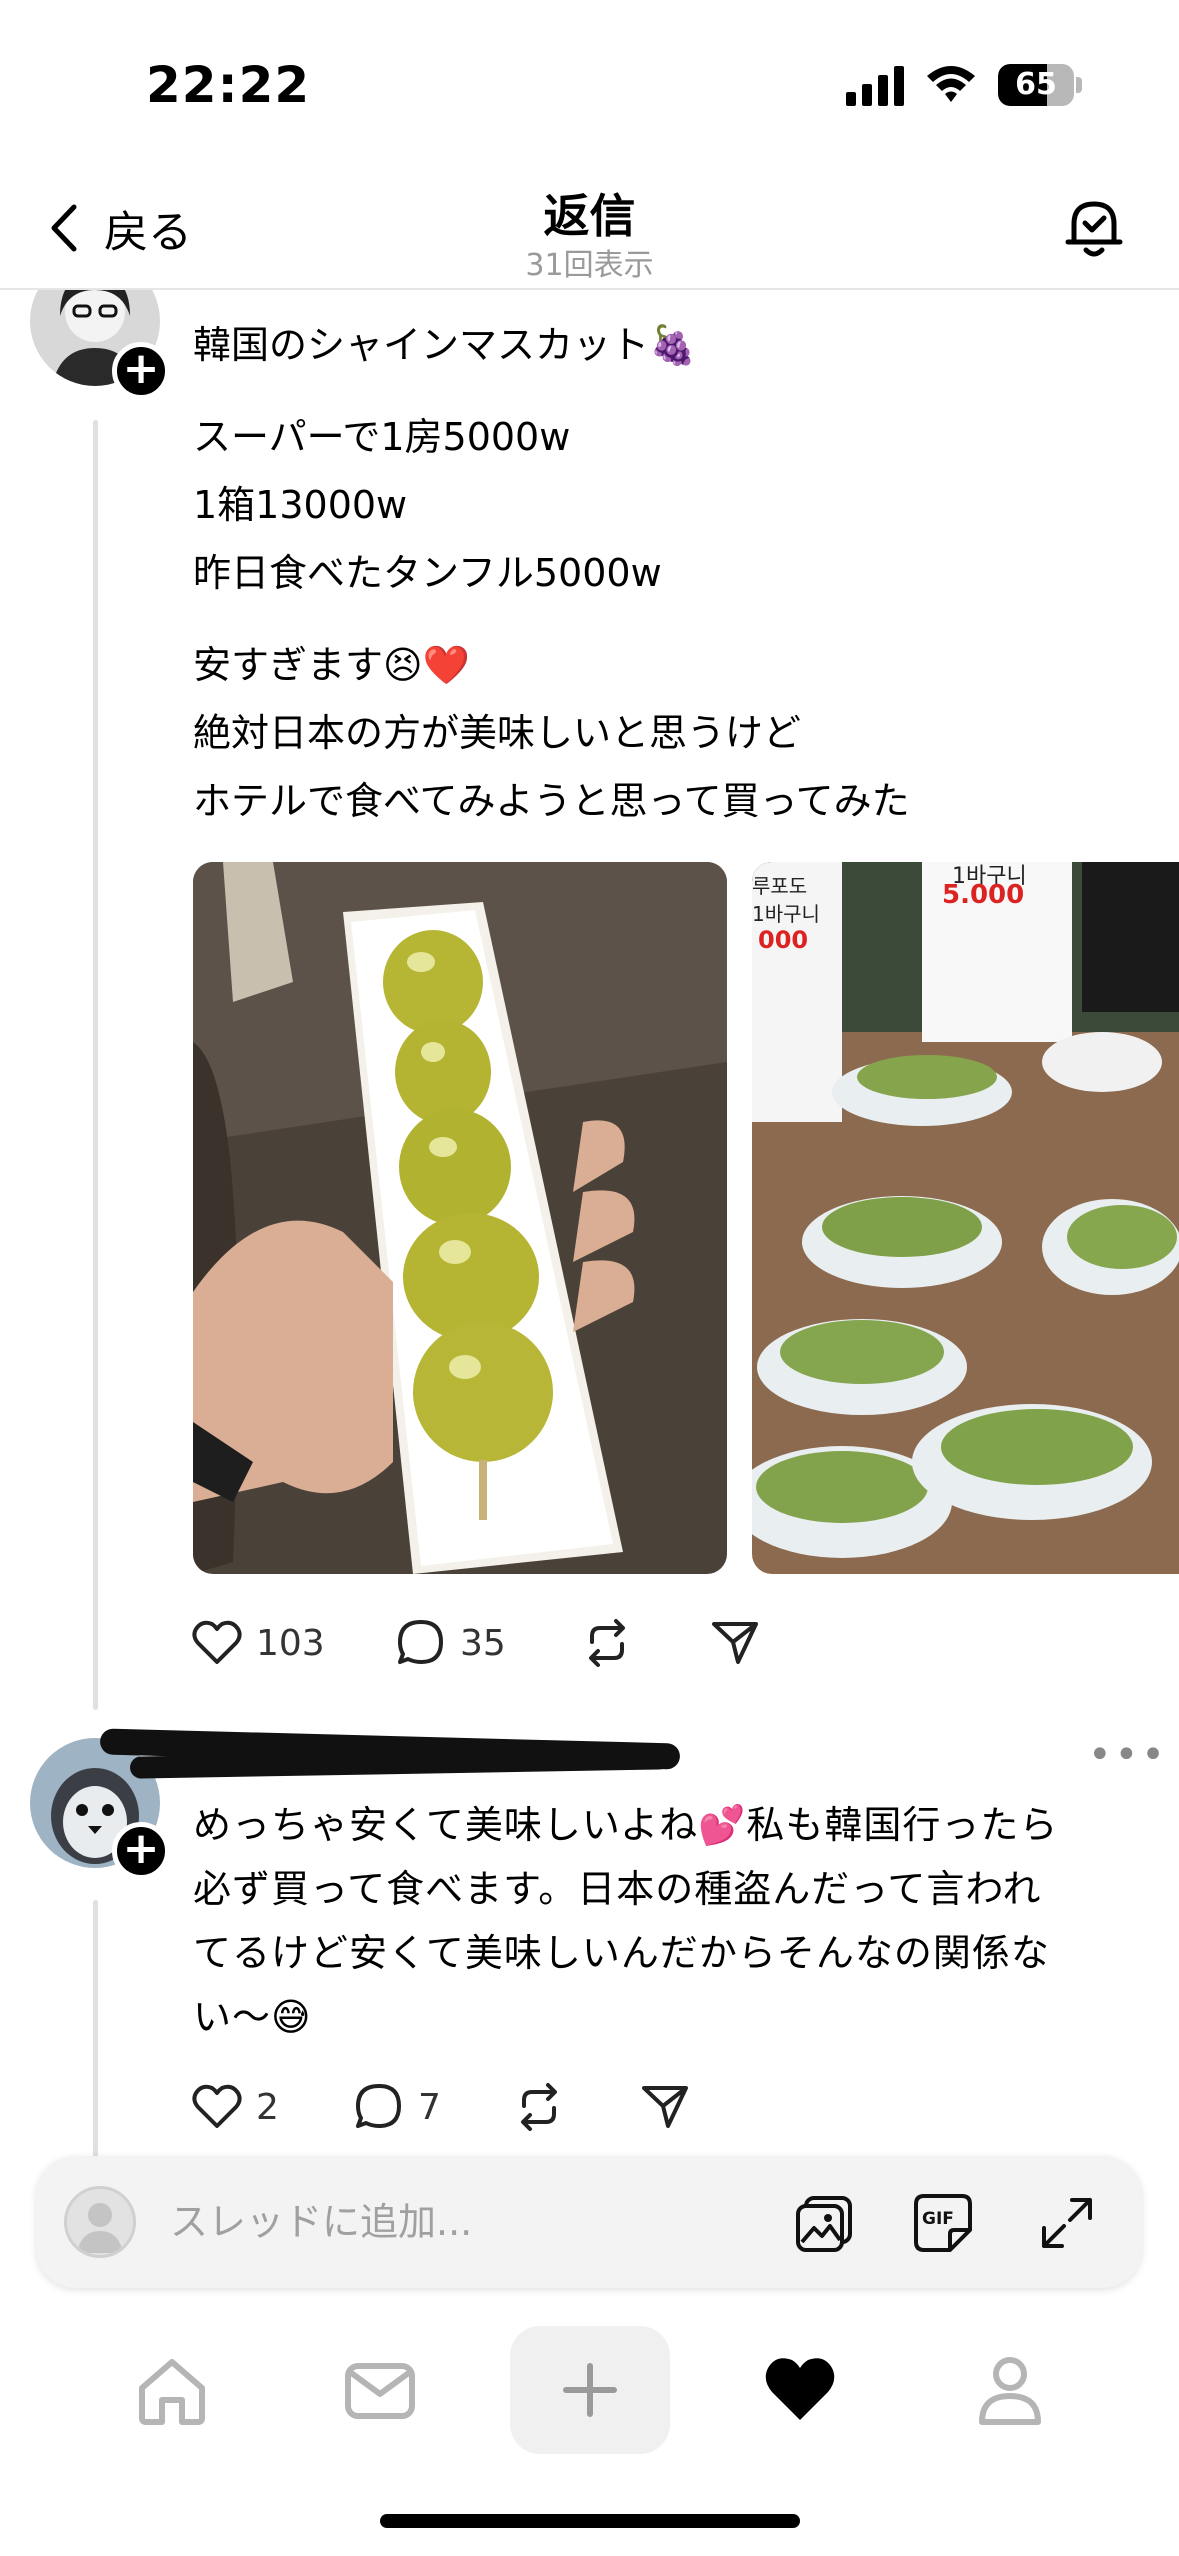  I want to click on reply-button: 7, so click(396, 2107).